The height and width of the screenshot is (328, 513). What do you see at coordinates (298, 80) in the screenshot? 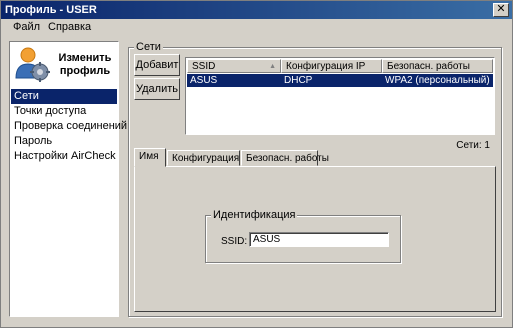
I see `cell-ip-config: DHCP` at bounding box center [298, 80].